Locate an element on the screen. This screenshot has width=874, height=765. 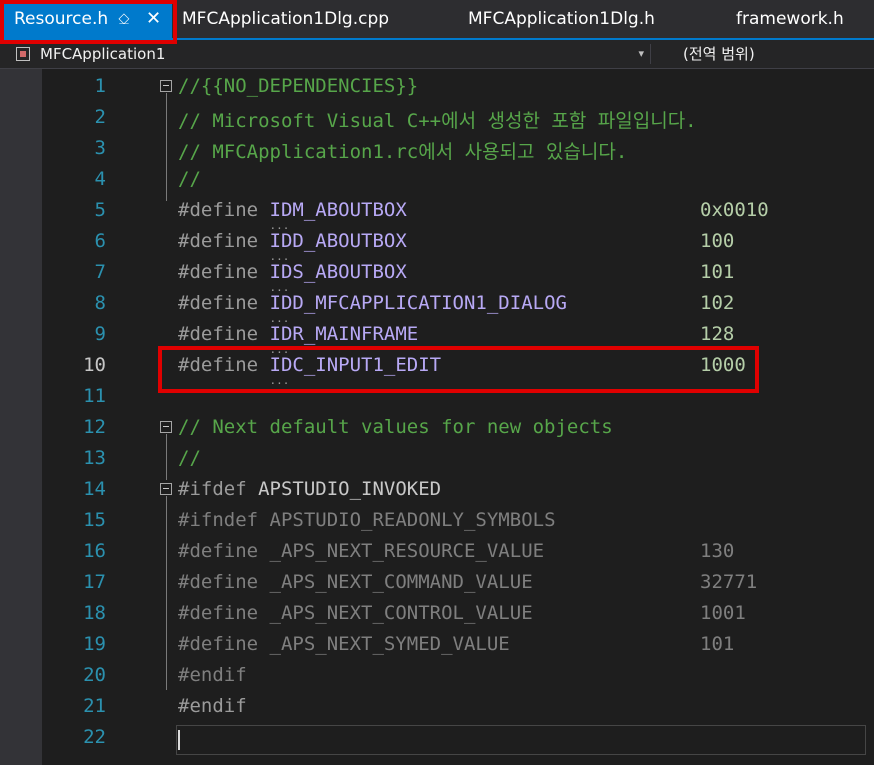
line-number: 4 is located at coordinates (100, 179).